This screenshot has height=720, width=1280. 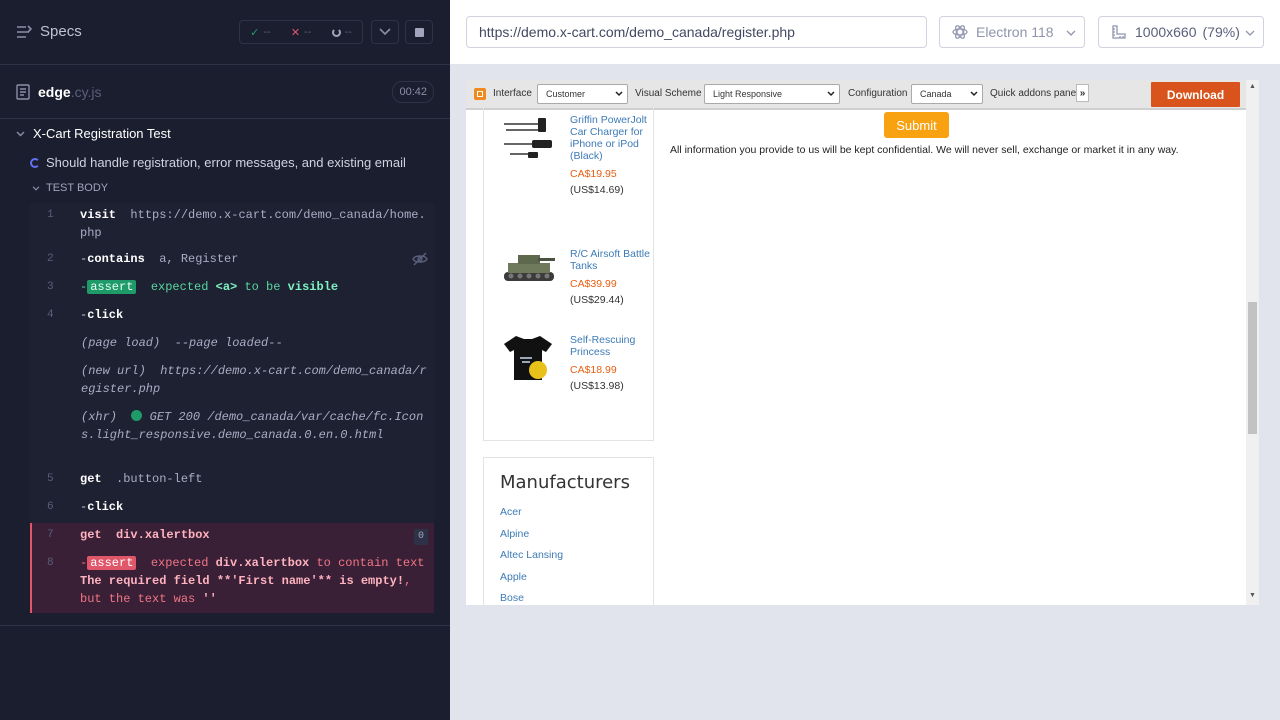 I want to click on scroll-down-icon: ▼, so click(x=1252, y=595).